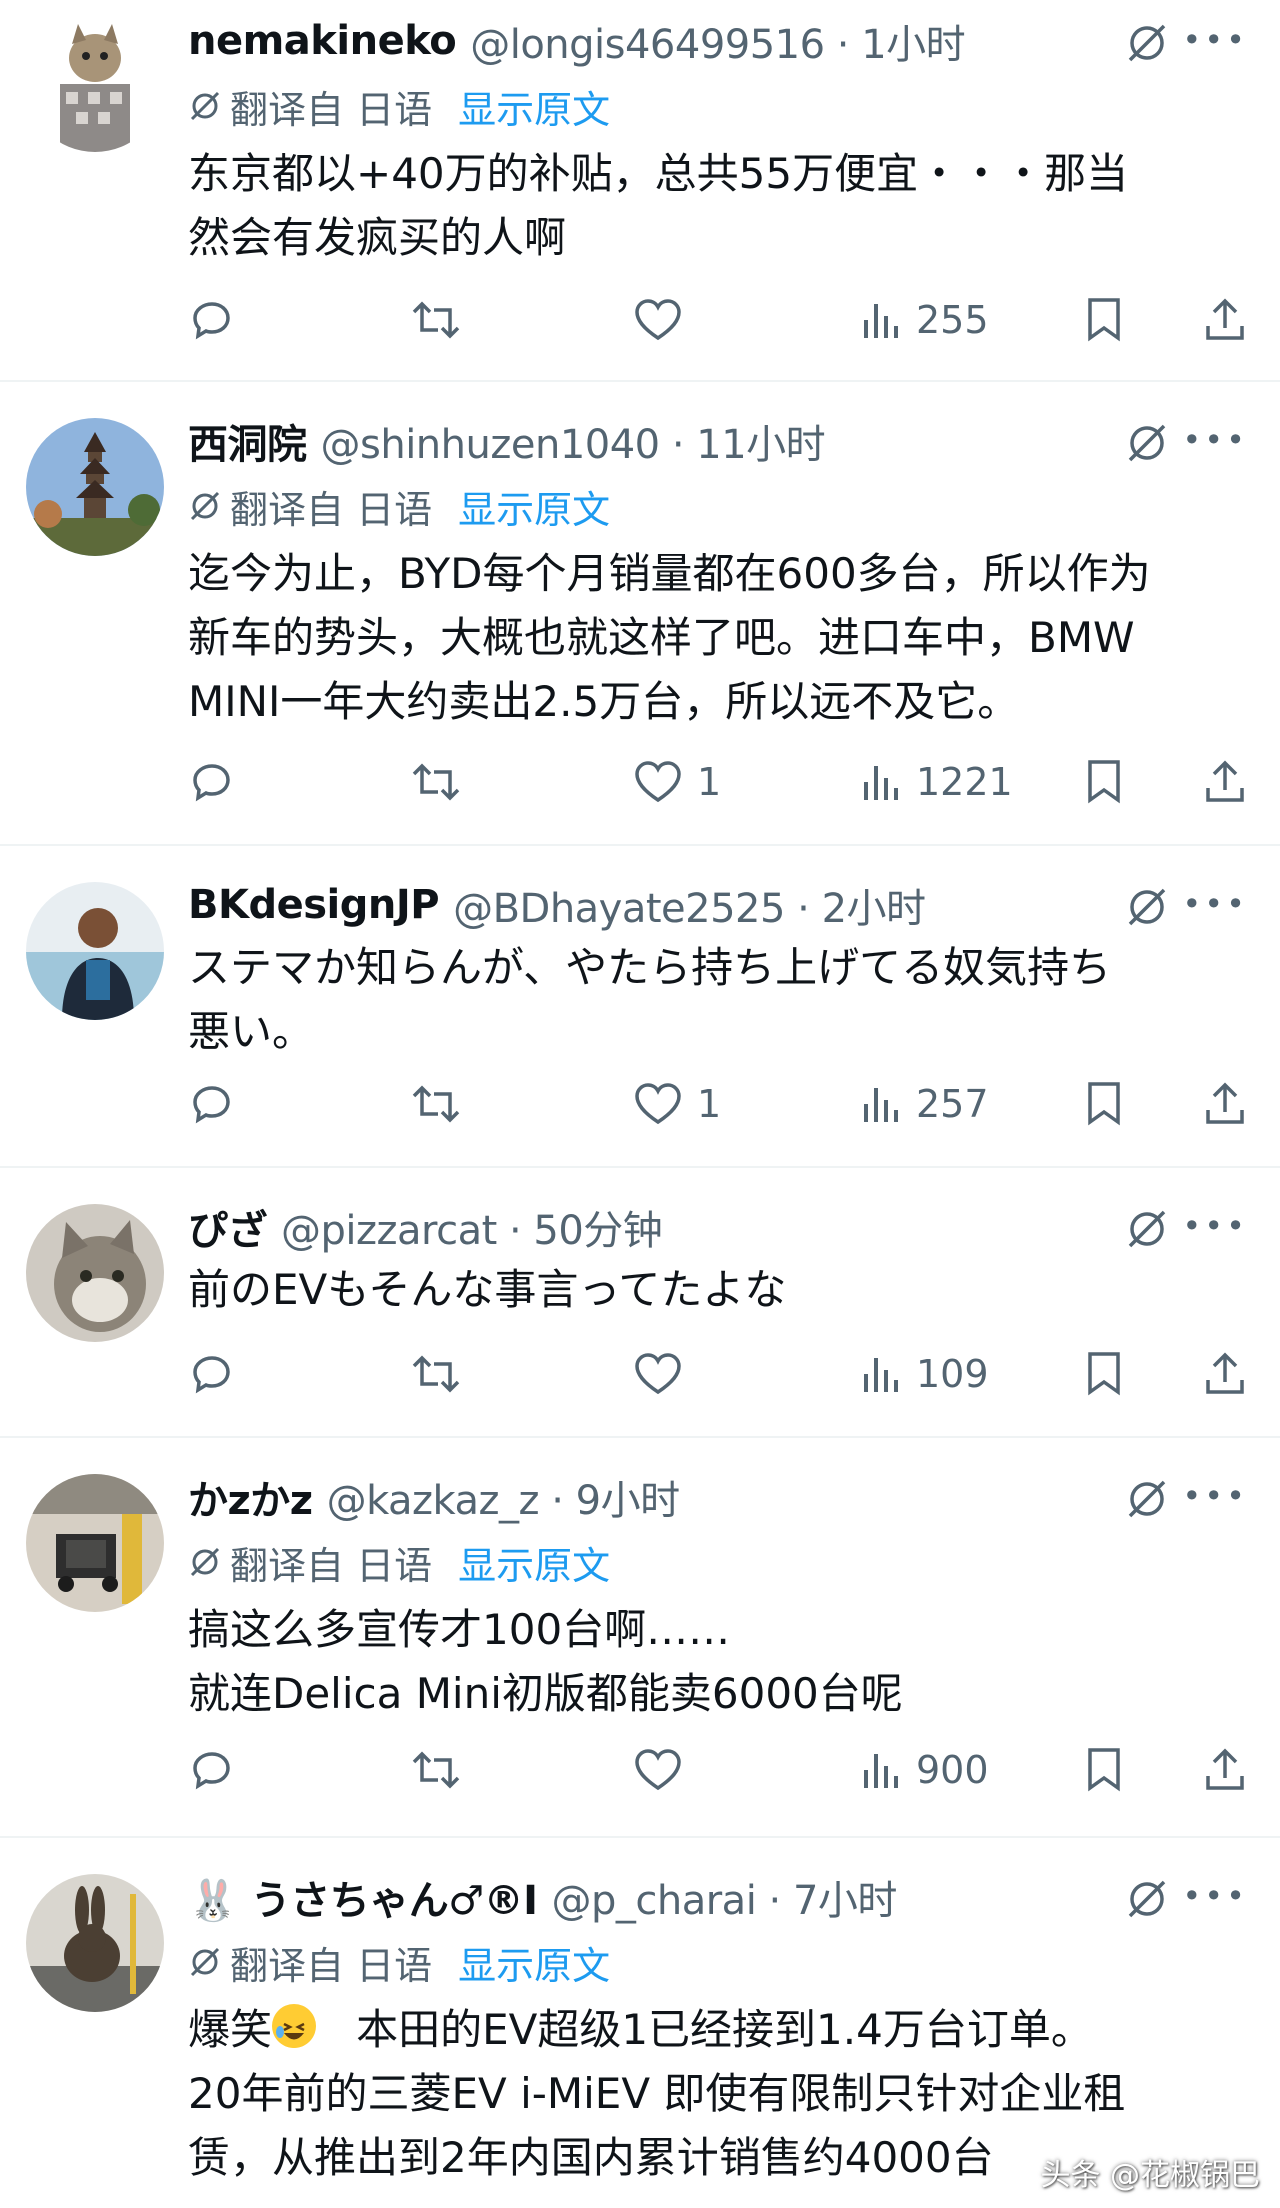  Describe the element at coordinates (247, 441) in the screenshot. I see `display-name: 西洞院` at that location.